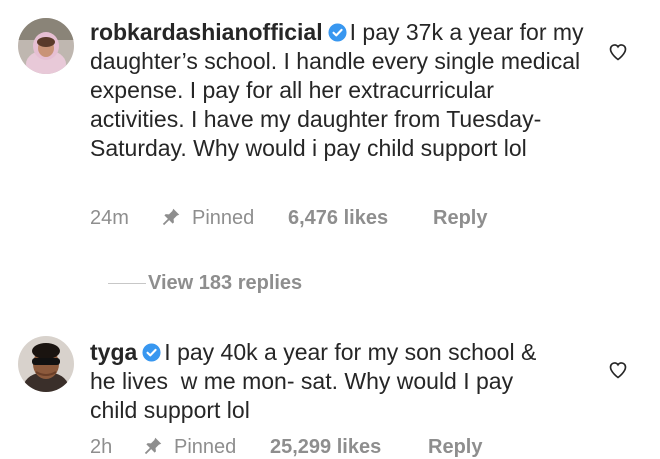  Describe the element at coordinates (101, 447) in the screenshot. I see `timestamp: 2h` at that location.